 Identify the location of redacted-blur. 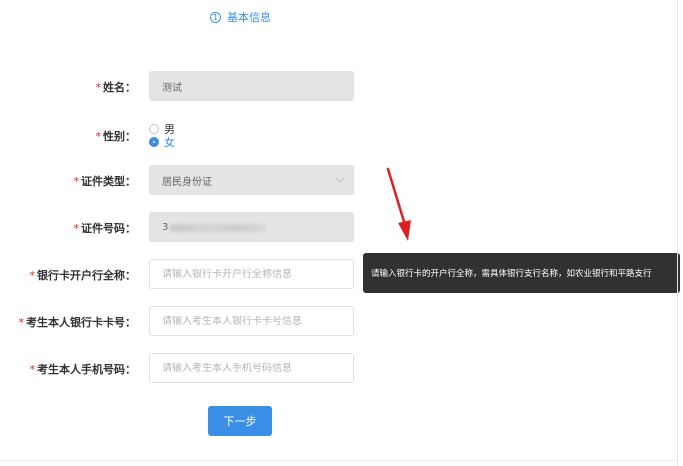
(218, 228).